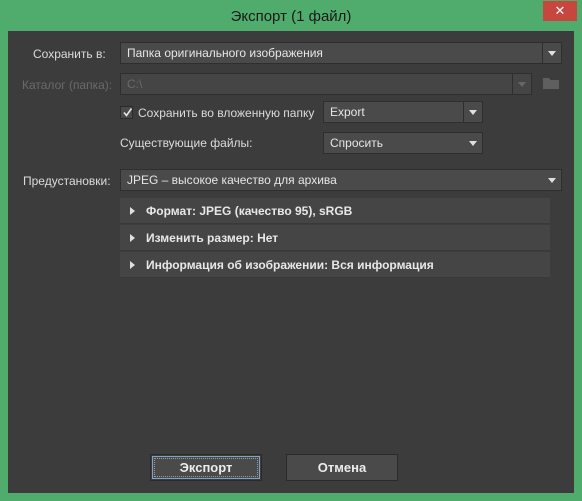 The image size is (582, 501). I want to click on close-button: ✕, so click(560, 11).